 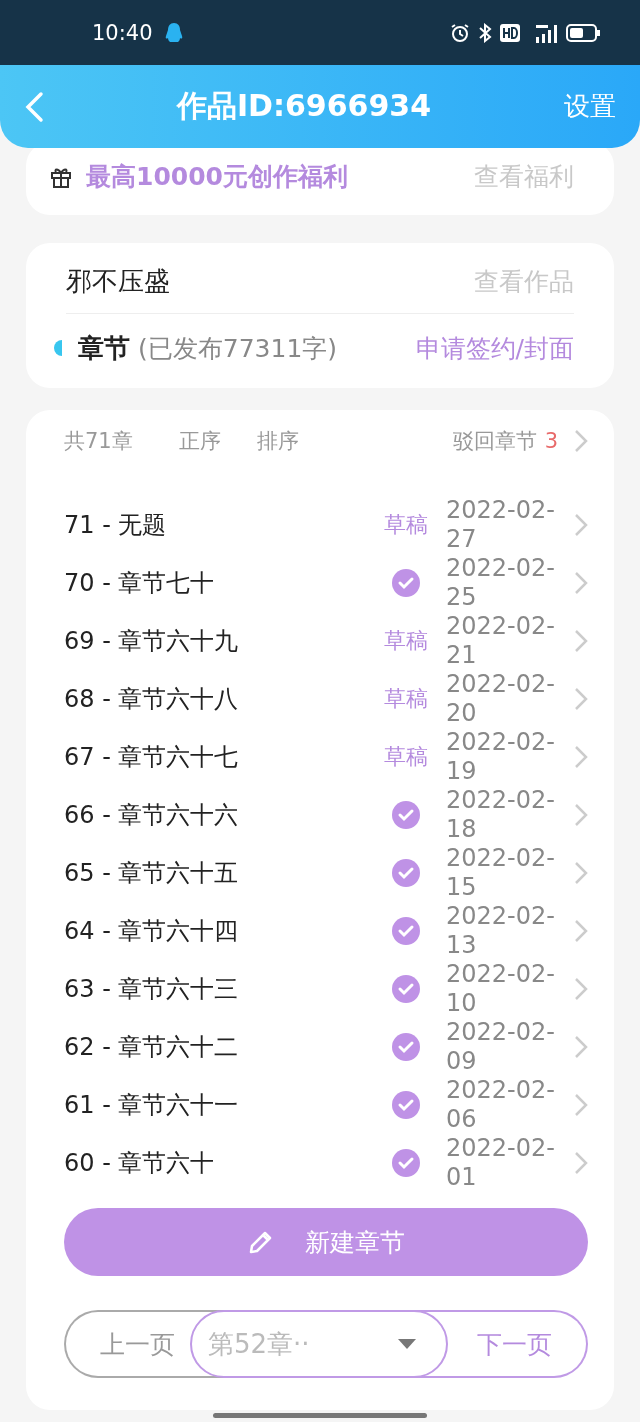 What do you see at coordinates (34, 106) in the screenshot?
I see `back-button` at bounding box center [34, 106].